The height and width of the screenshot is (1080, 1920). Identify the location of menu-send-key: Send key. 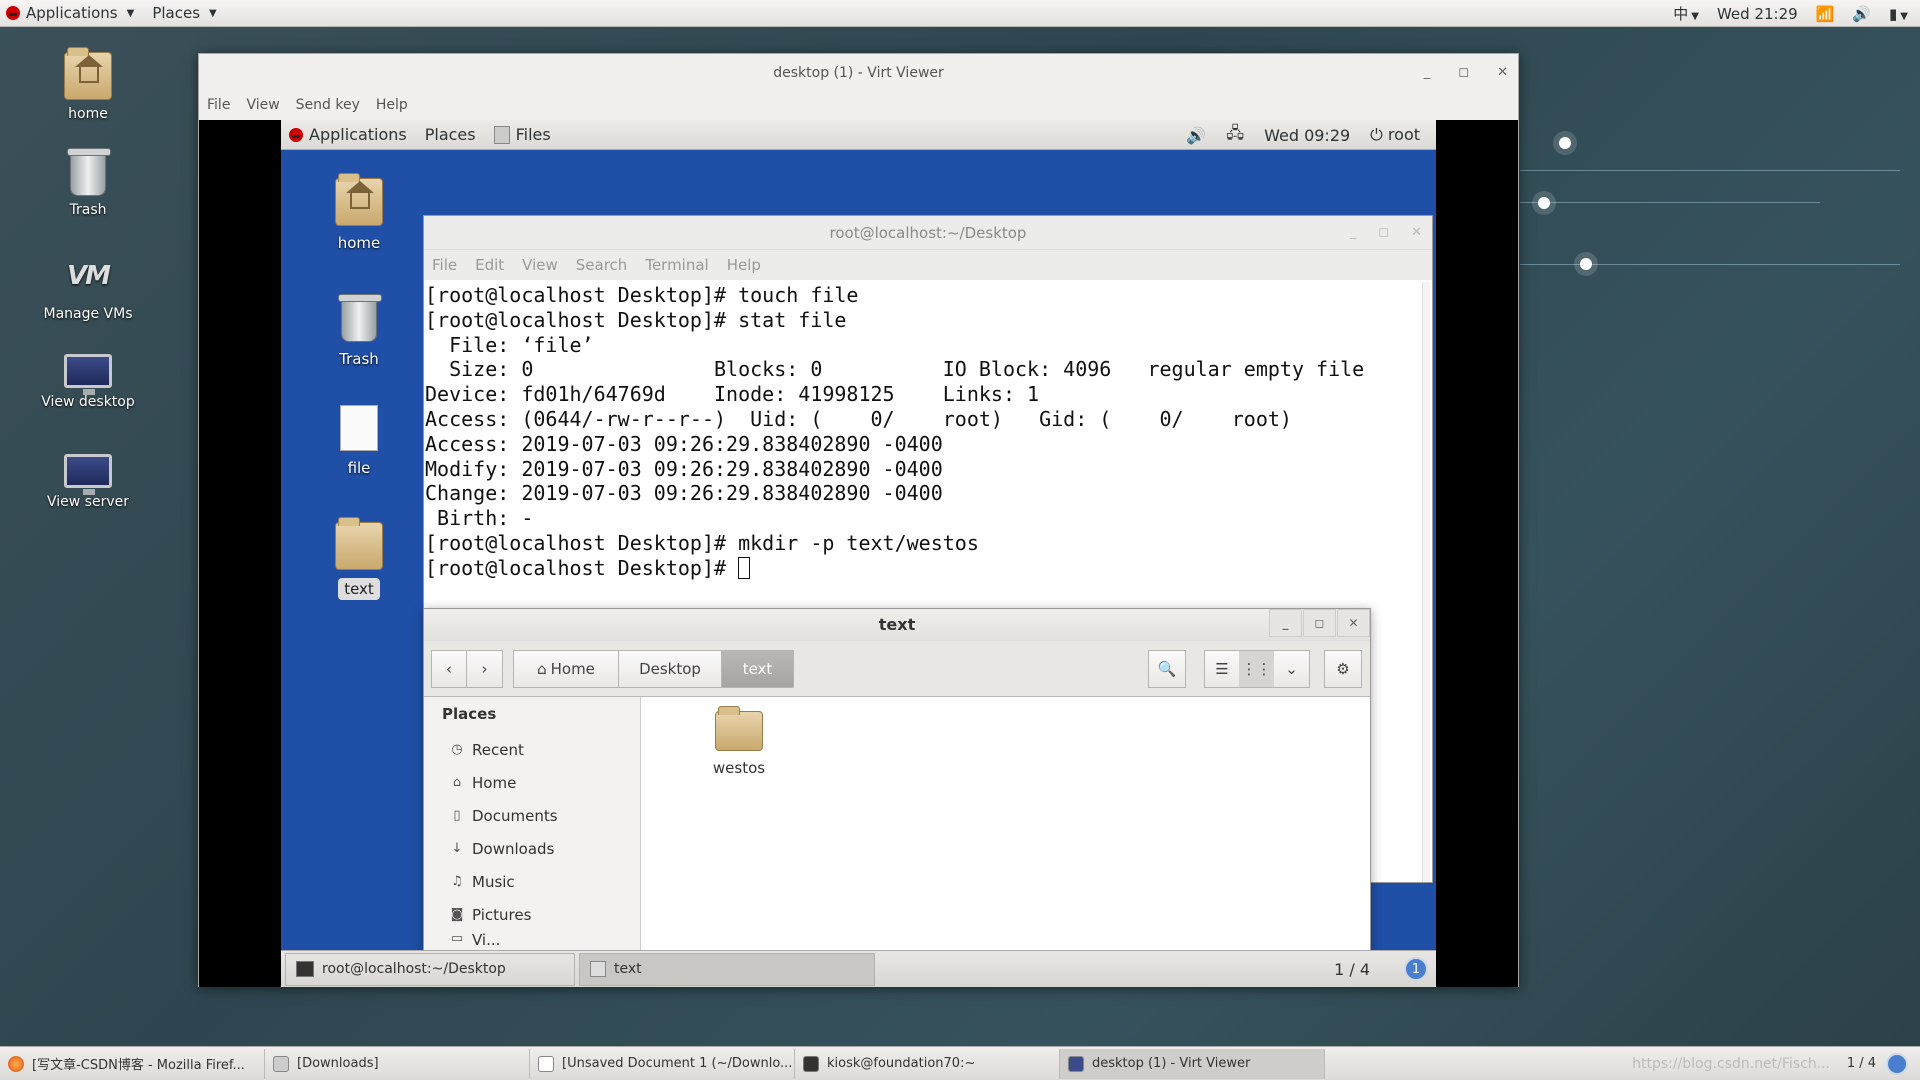
(328, 105).